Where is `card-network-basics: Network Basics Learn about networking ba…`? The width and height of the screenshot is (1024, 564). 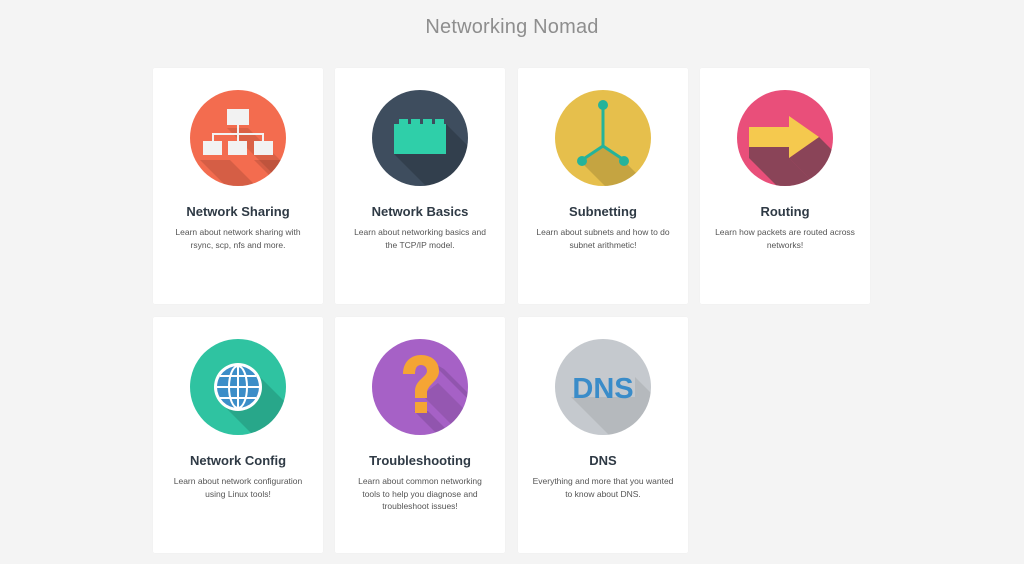 card-network-basics: Network Basics Learn about networking ba… is located at coordinates (420, 186).